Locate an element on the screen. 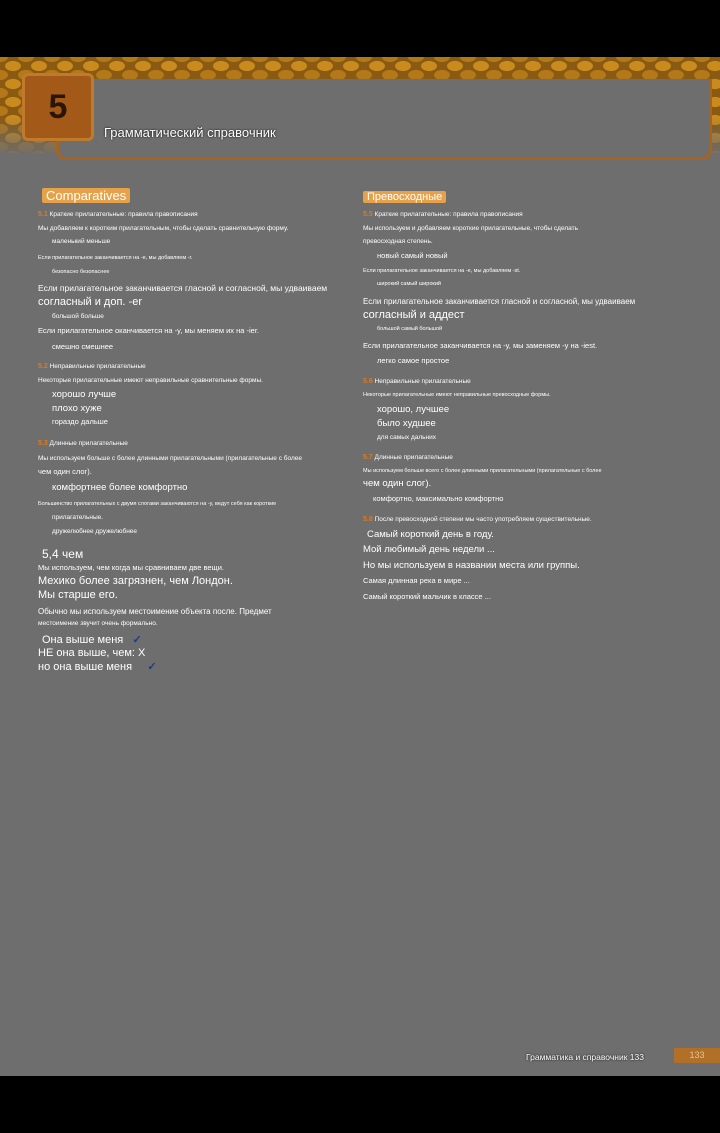 This screenshot has height=1133, width=720. example-text: плохо хуже is located at coordinates (77, 408).